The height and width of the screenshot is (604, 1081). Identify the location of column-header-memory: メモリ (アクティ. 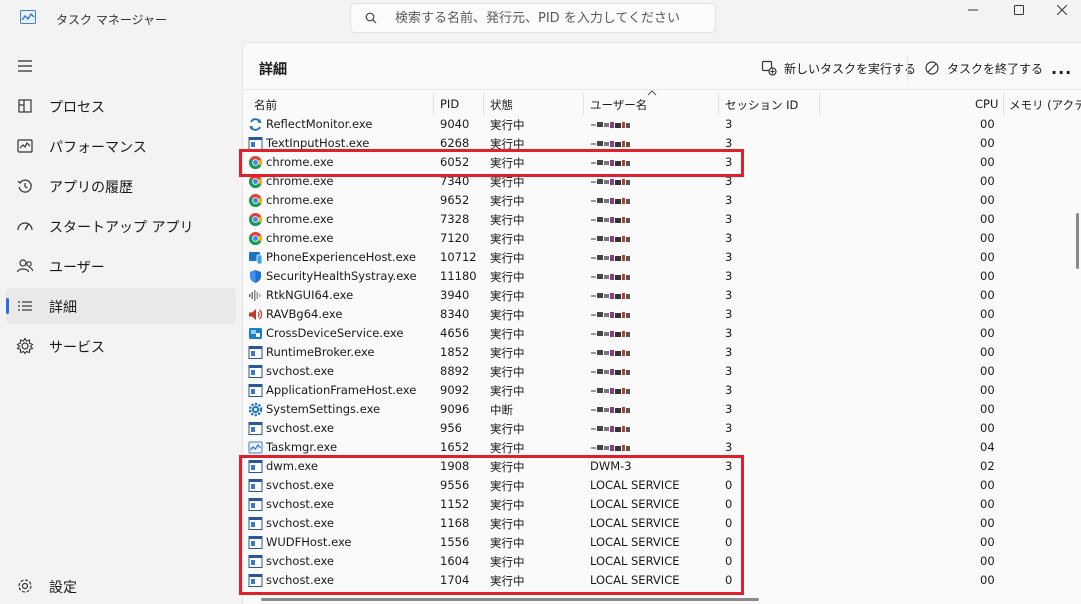
(1045, 105).